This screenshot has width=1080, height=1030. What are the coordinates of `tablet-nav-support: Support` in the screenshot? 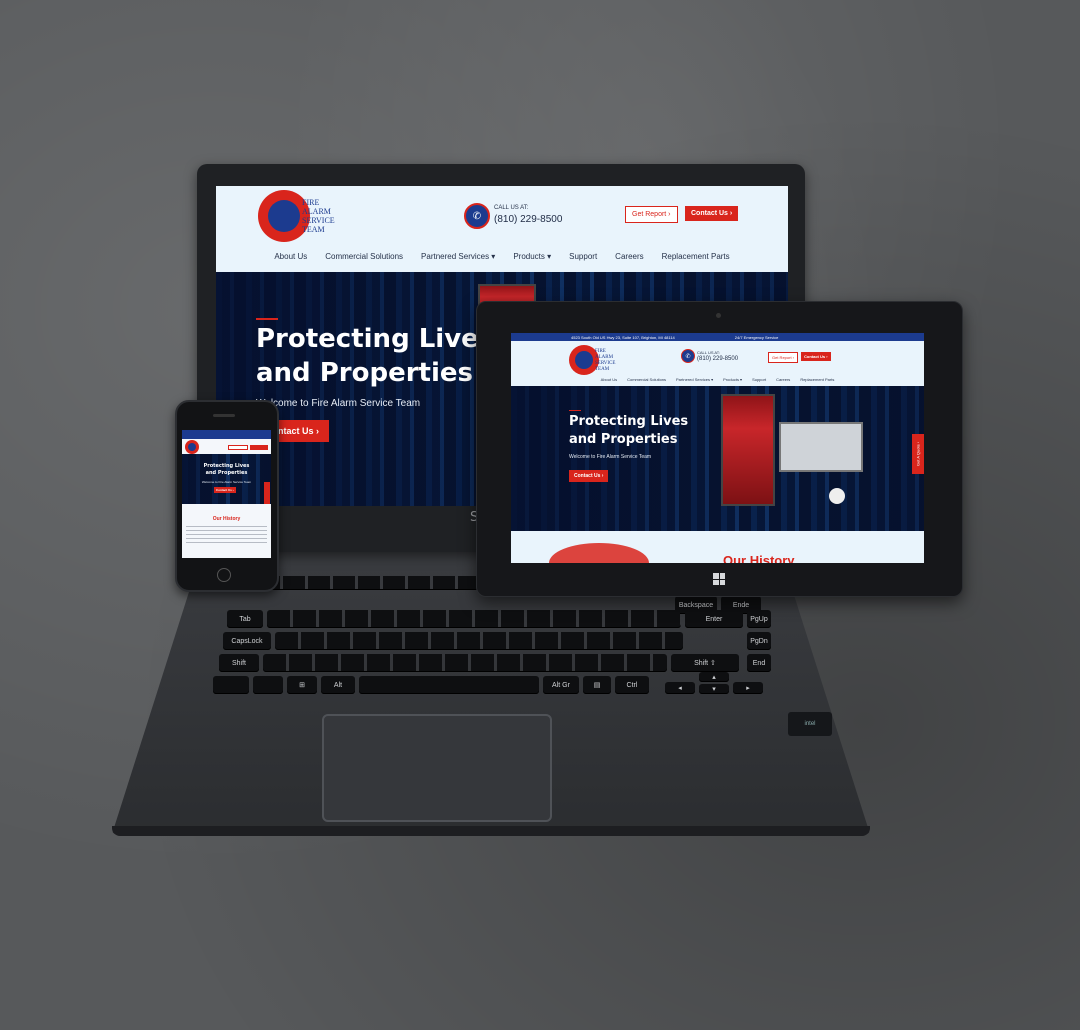 It's located at (759, 379).